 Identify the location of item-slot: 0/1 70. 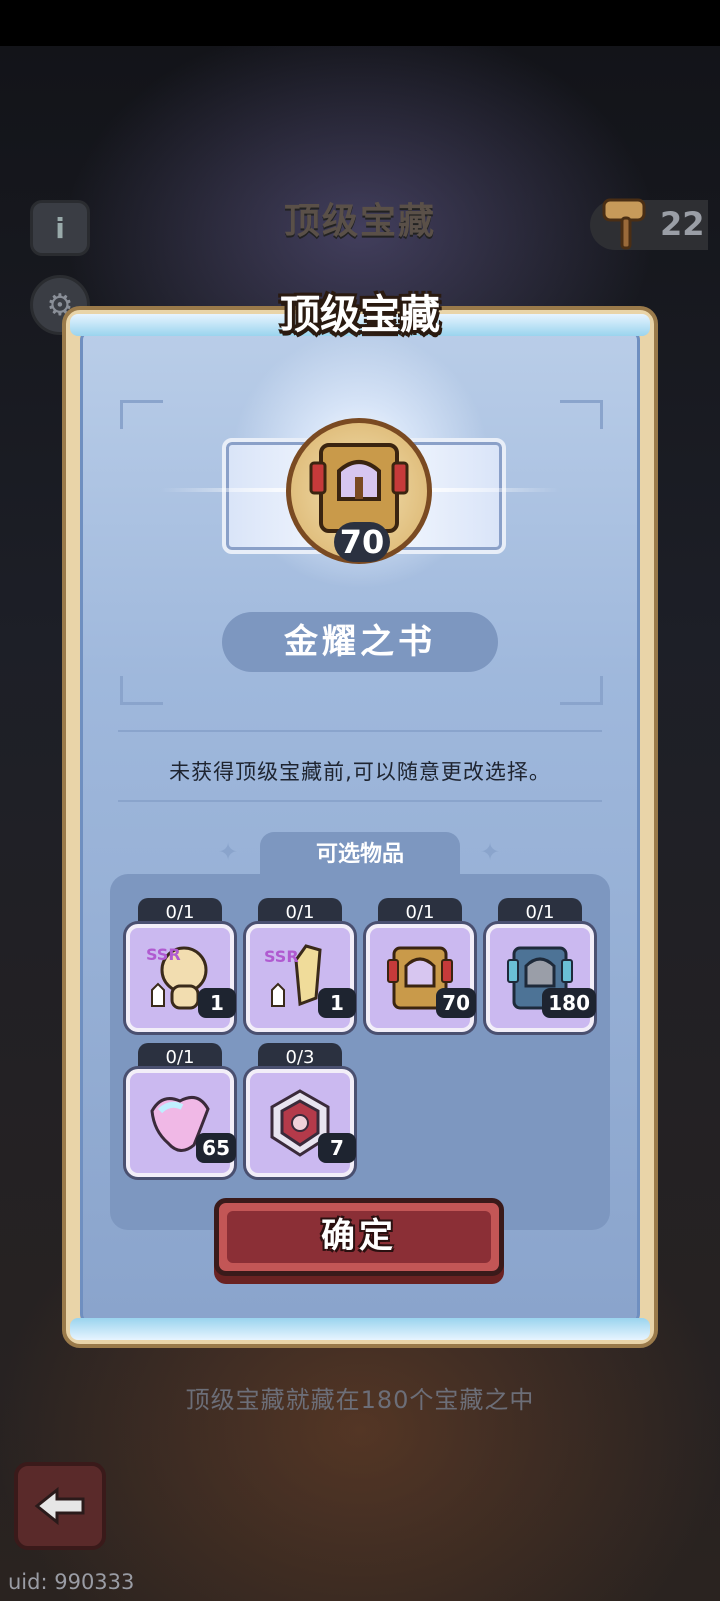
(421, 971).